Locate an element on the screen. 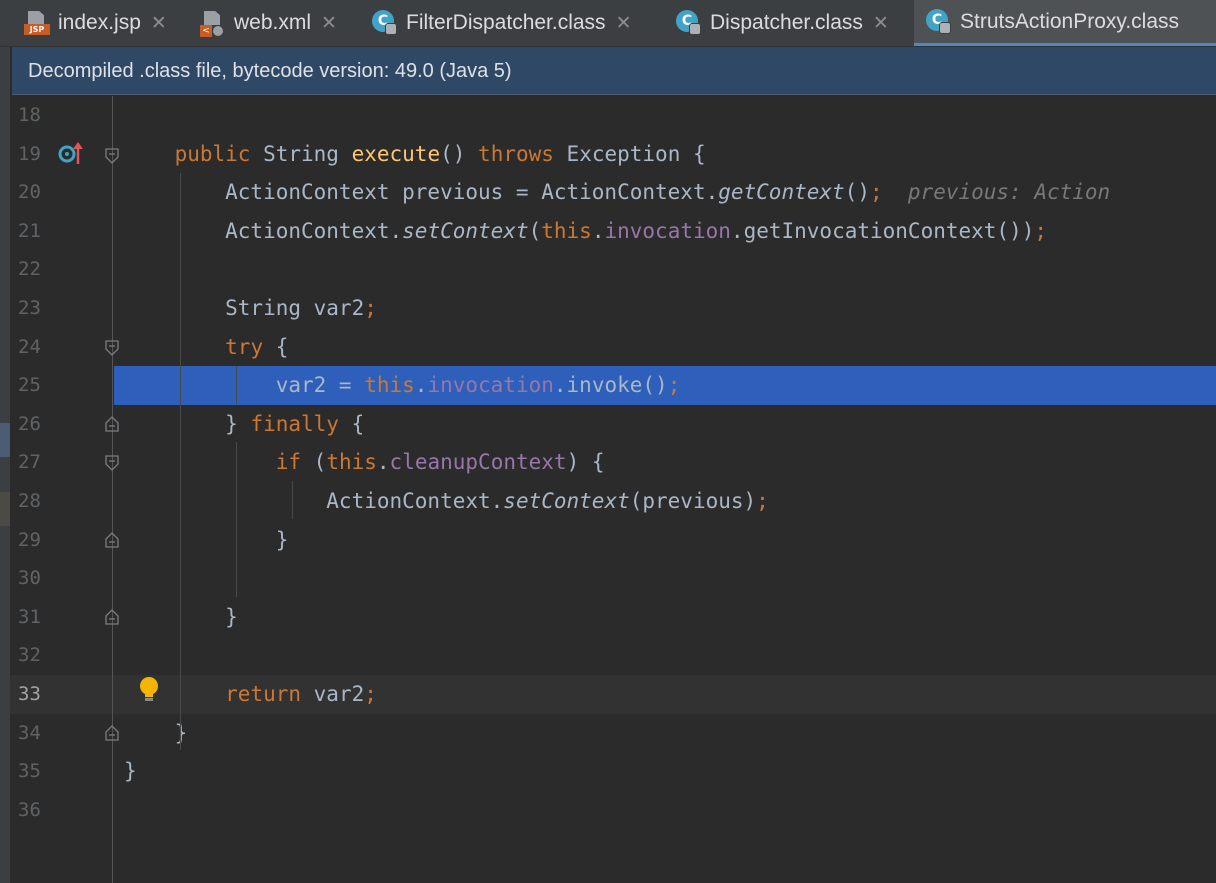  code-line: 35} is located at coordinates (613, 771).